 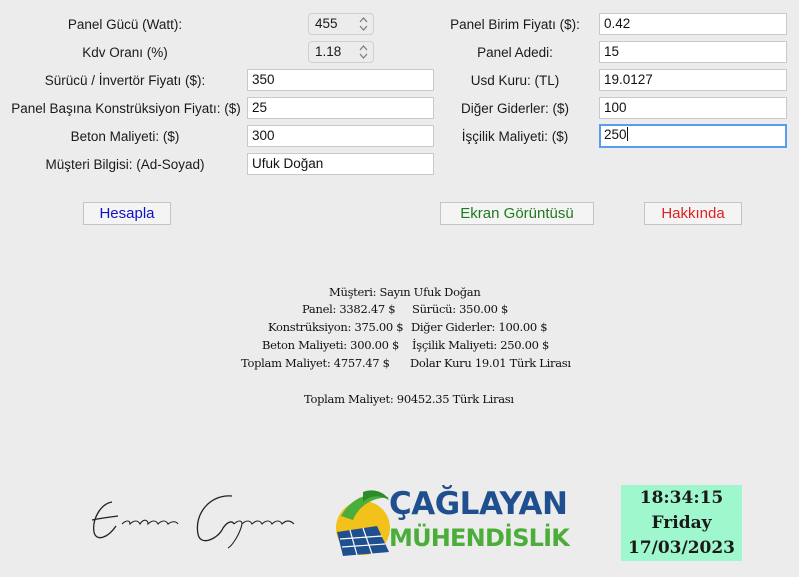 I want to click on result-customer: Müşteri: Sayın Ufuk Doğan, so click(x=405, y=292).